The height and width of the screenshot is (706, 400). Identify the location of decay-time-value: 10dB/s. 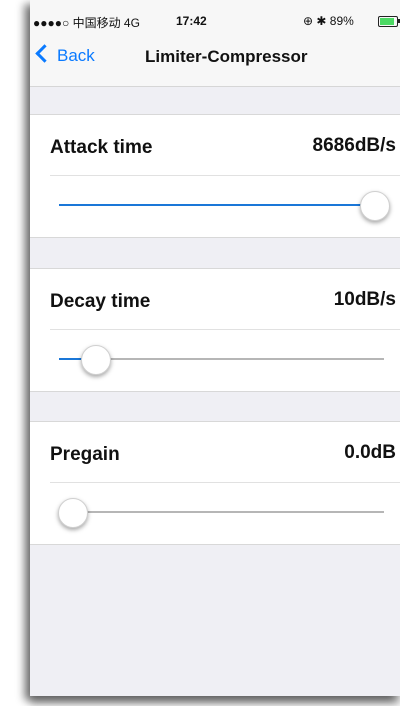
(364, 299).